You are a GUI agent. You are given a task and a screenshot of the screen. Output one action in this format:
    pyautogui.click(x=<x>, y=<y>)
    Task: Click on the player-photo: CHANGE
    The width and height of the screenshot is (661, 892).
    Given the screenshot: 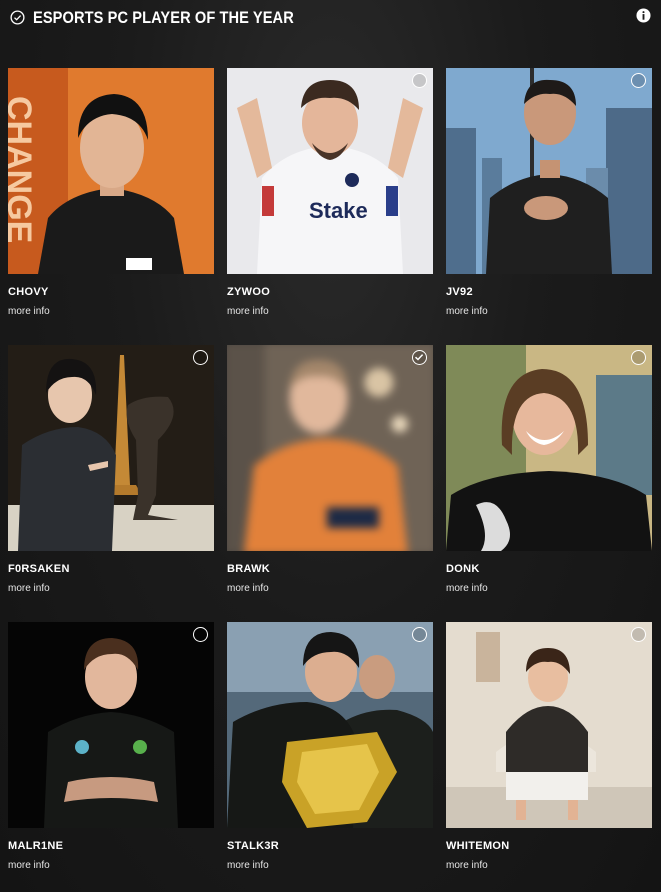 What is the action you would take?
    pyautogui.click(x=111, y=171)
    